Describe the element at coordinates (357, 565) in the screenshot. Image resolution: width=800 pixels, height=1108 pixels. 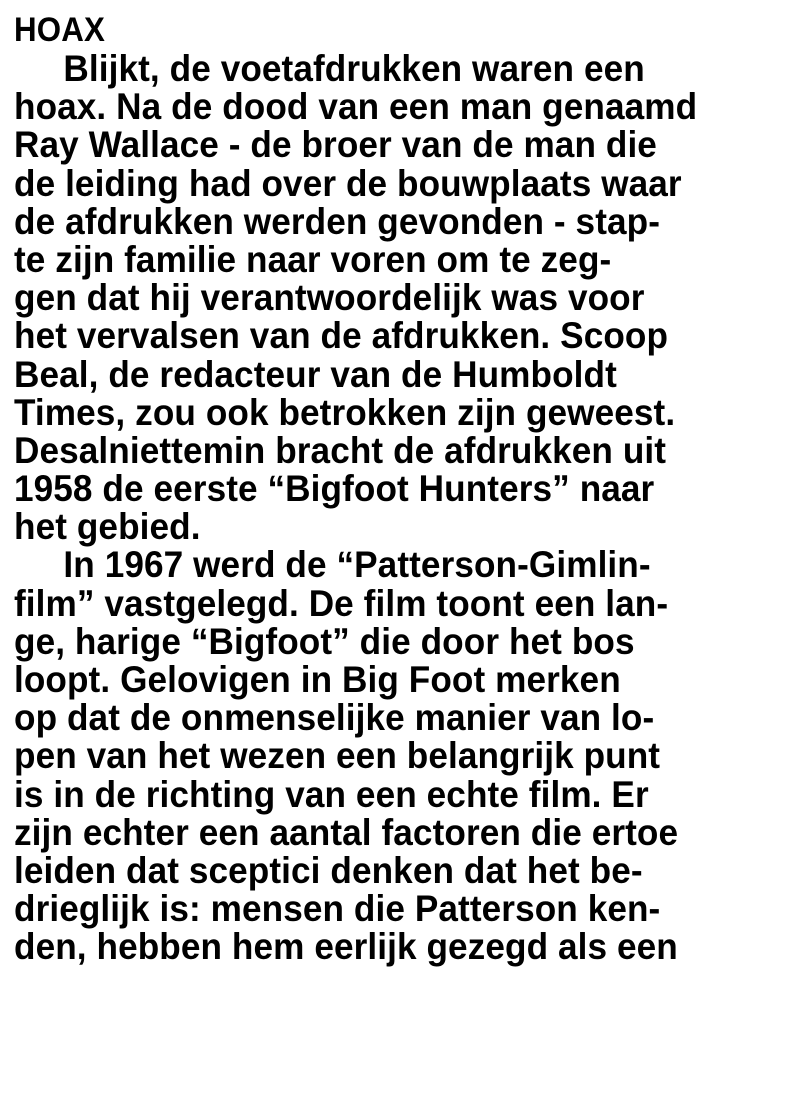
I see `text-line: In 1967 werd de “Patterson-Gimlin-` at that location.